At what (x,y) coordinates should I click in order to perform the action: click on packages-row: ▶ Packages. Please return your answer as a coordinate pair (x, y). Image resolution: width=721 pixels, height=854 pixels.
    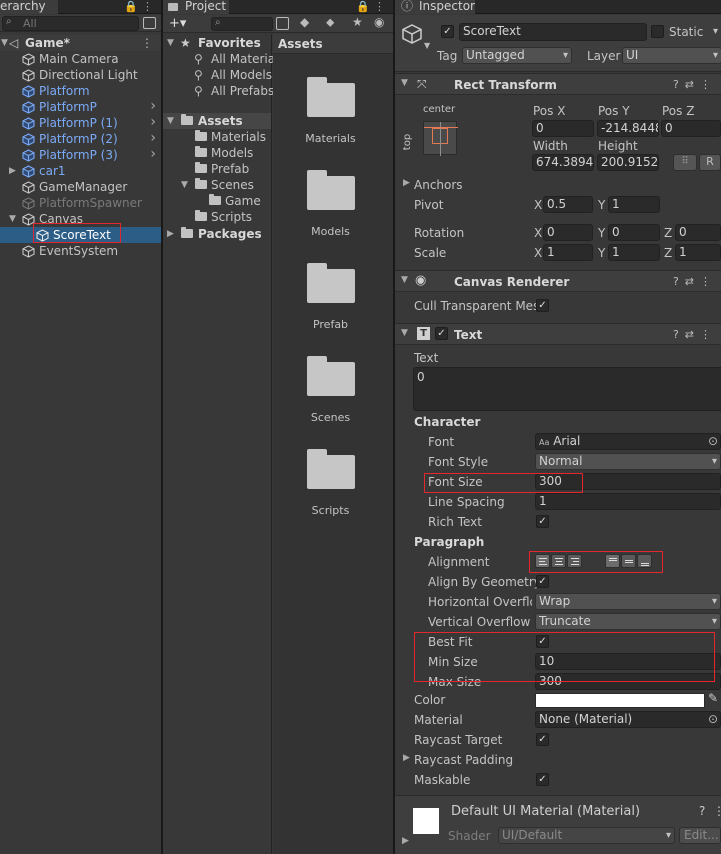
    Looking at the image, I should click on (217, 234).